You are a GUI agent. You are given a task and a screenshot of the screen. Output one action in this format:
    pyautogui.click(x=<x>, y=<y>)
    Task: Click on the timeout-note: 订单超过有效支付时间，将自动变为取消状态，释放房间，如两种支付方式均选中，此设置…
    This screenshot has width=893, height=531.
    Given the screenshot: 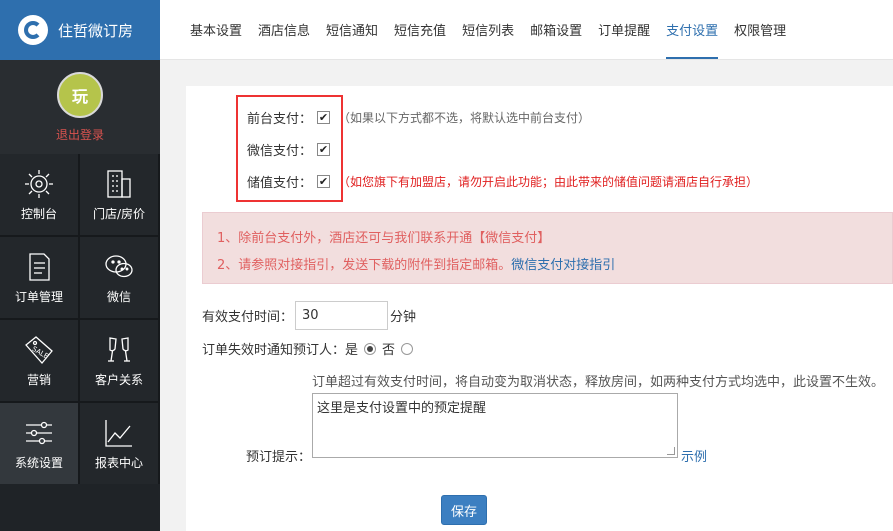 What is the action you would take?
    pyautogui.click(x=598, y=382)
    